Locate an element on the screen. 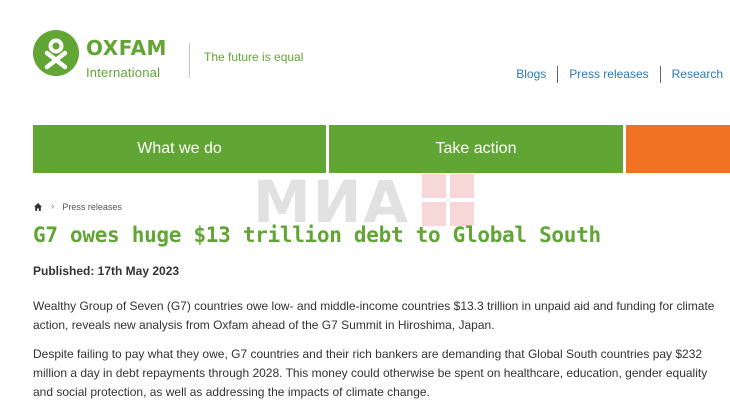  main-nav: What we do Take action is located at coordinates (381, 149).